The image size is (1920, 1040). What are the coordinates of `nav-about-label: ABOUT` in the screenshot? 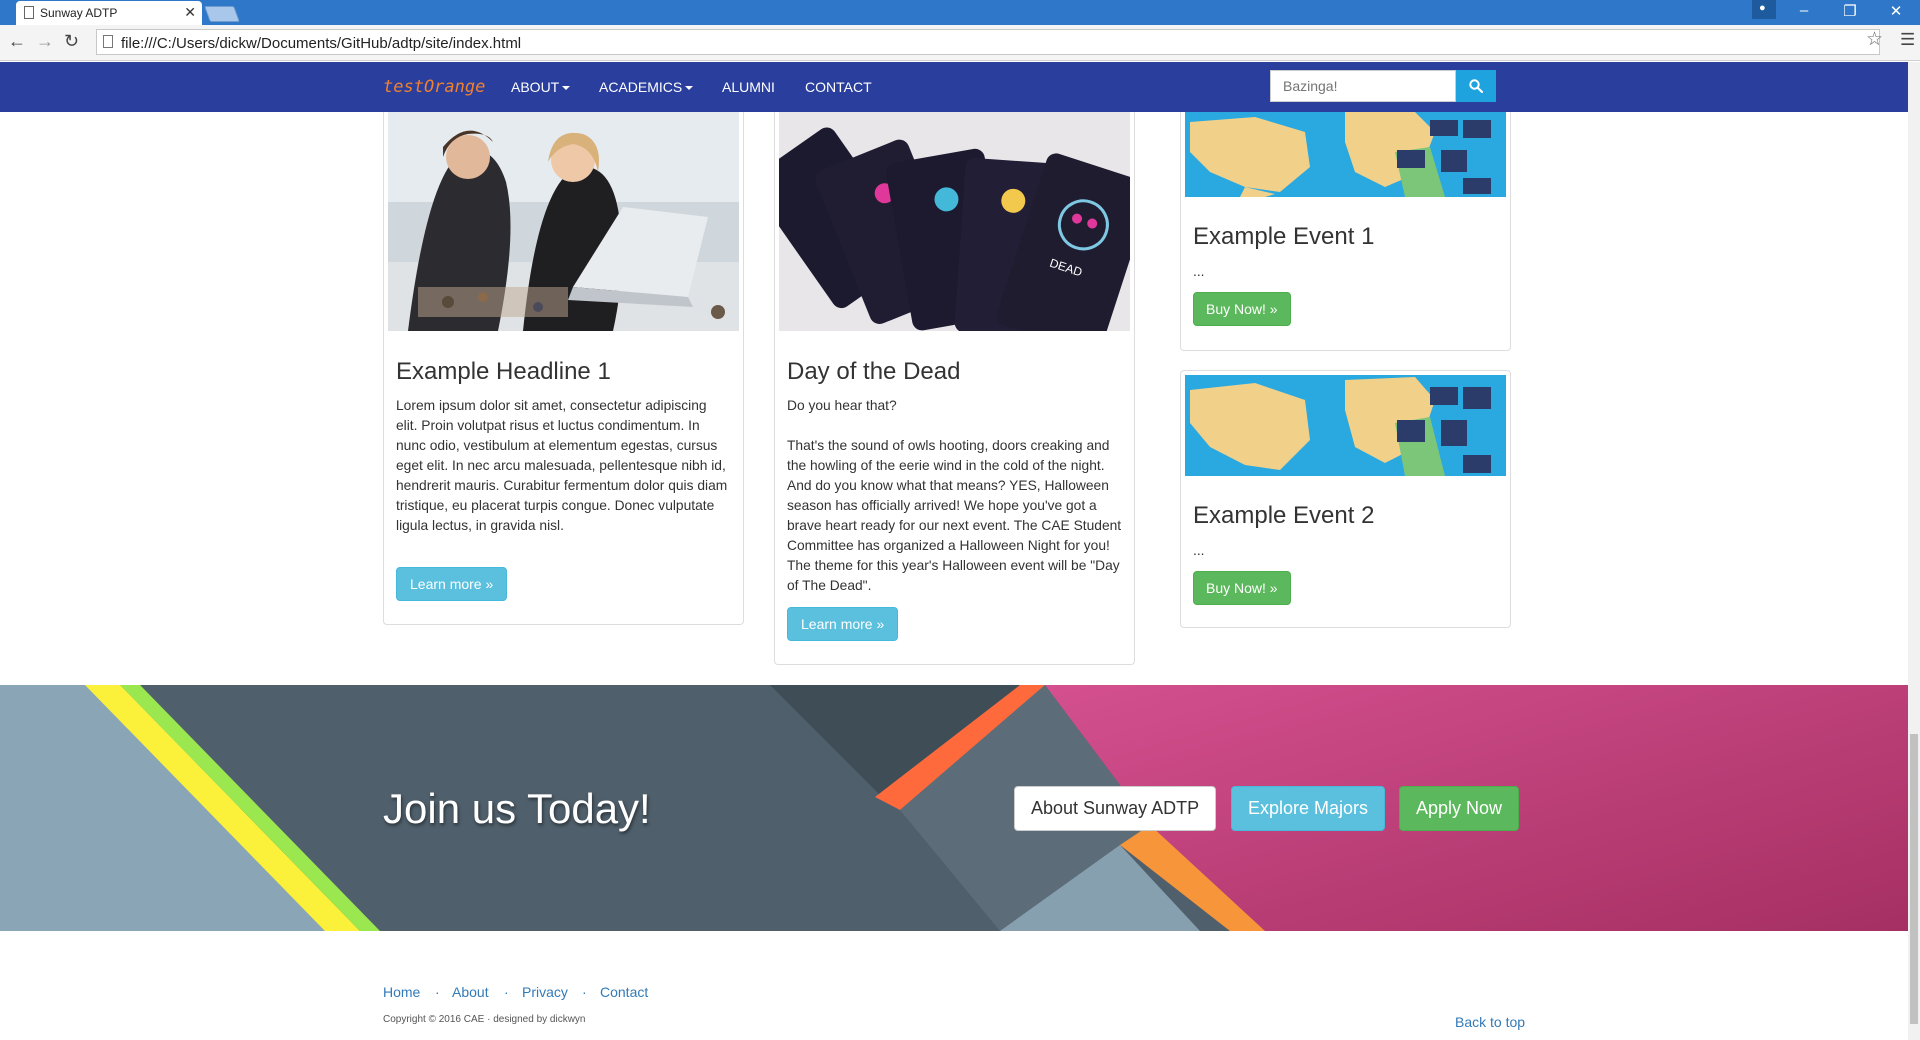 It's located at (535, 87).